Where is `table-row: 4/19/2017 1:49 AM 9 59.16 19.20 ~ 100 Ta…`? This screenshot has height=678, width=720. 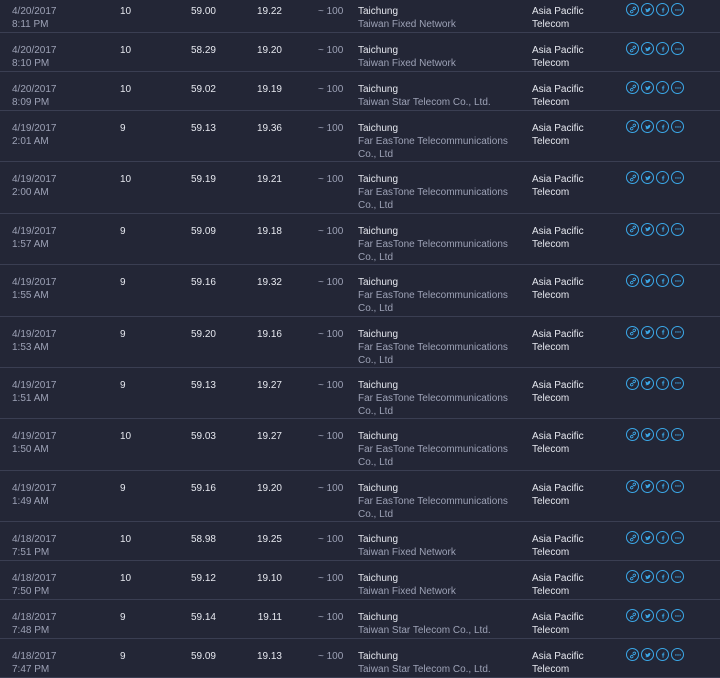
table-row: 4/19/2017 1:49 AM 9 59.16 19.20 ~ 100 Ta… is located at coordinates (360, 497).